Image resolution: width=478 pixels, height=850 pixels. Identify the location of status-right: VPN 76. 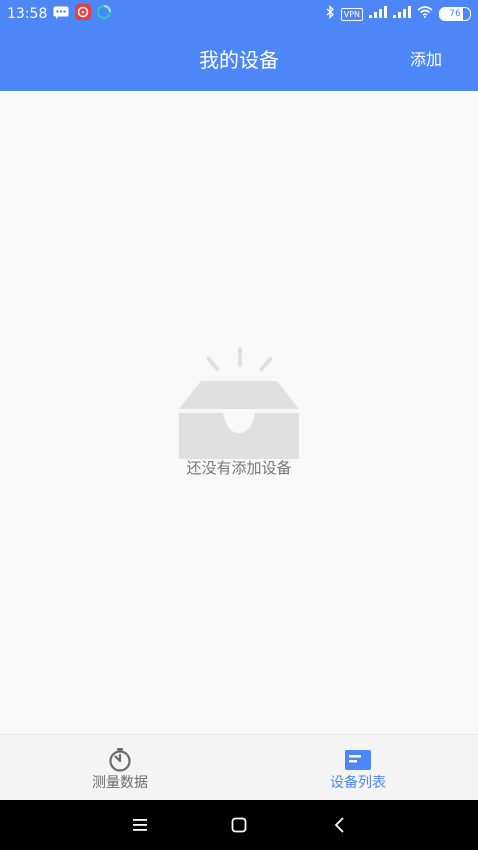
(398, 13).